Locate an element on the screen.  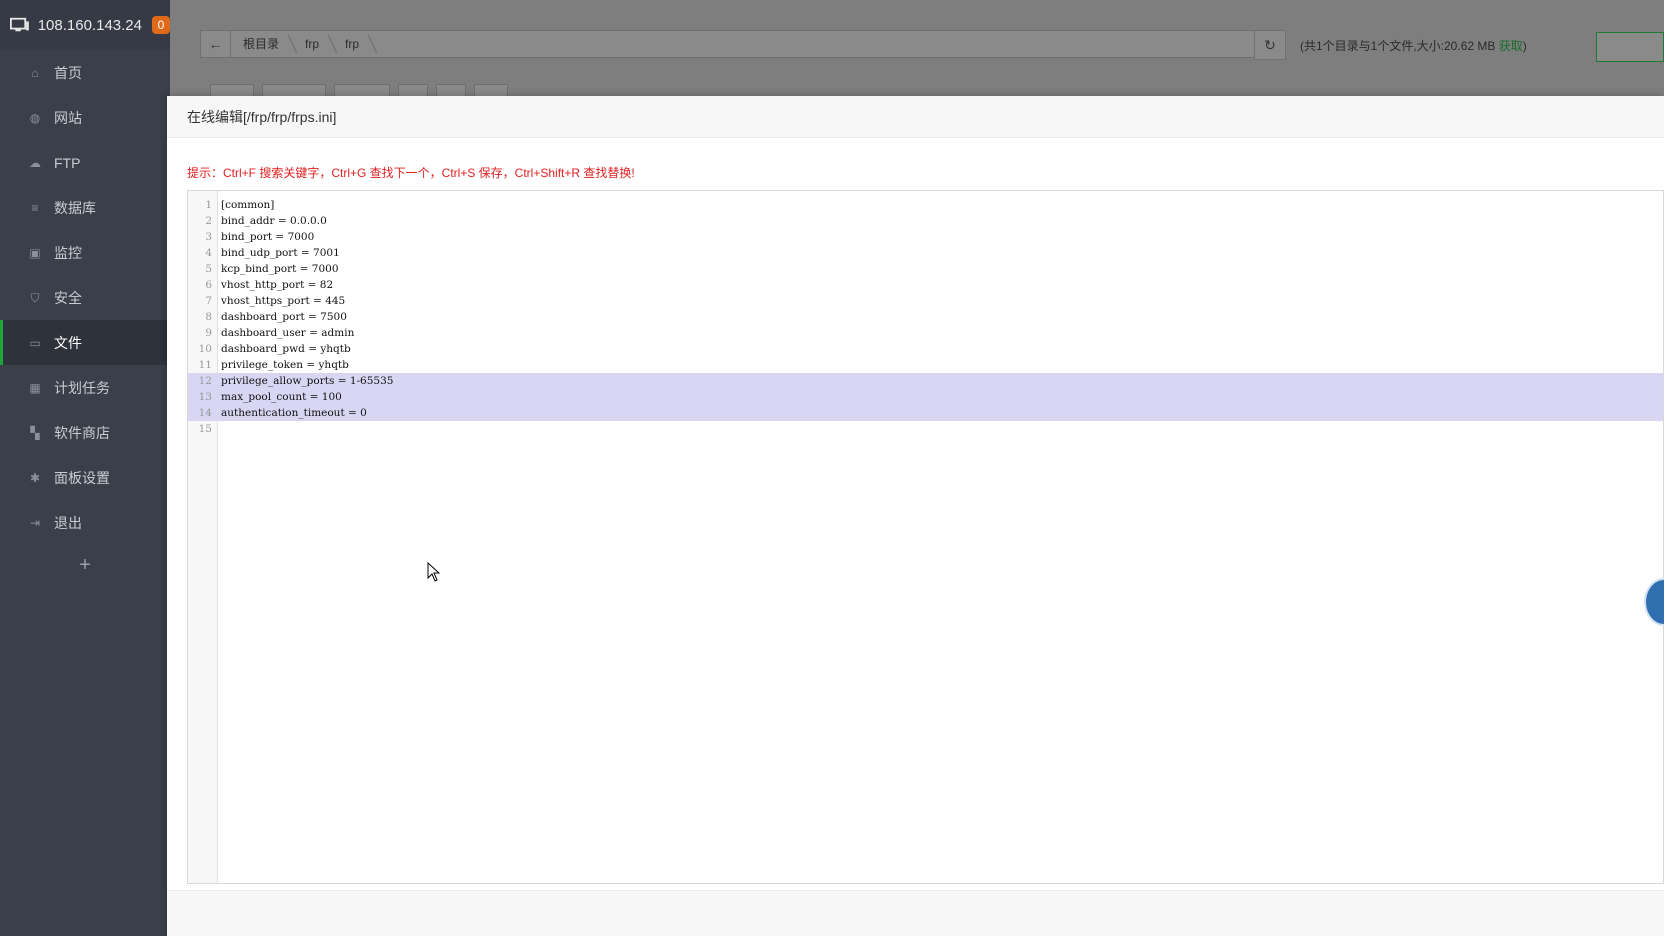
sidebar-item-label: 首页 is located at coordinates (68, 72).